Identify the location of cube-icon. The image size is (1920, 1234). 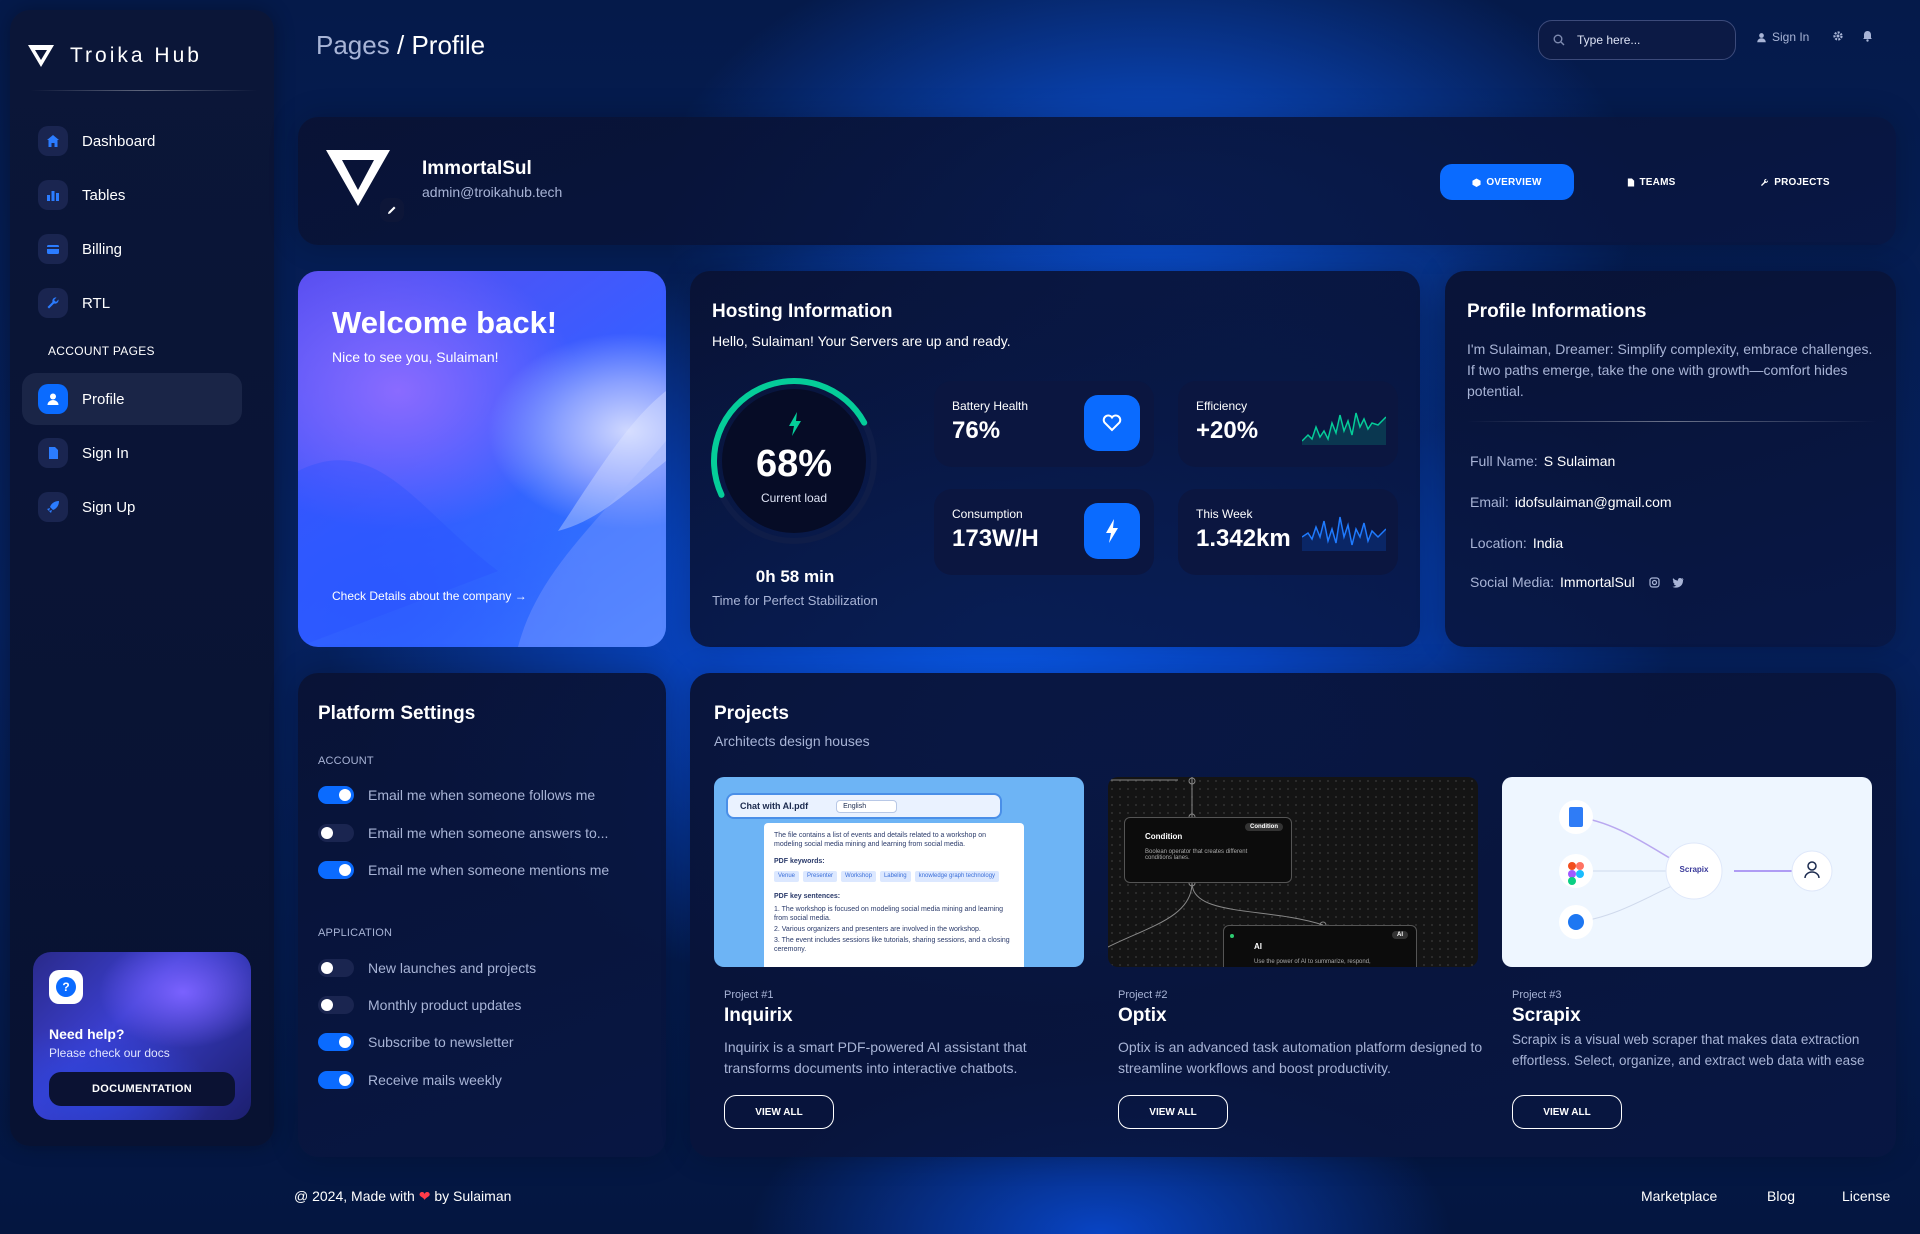
(1476, 182).